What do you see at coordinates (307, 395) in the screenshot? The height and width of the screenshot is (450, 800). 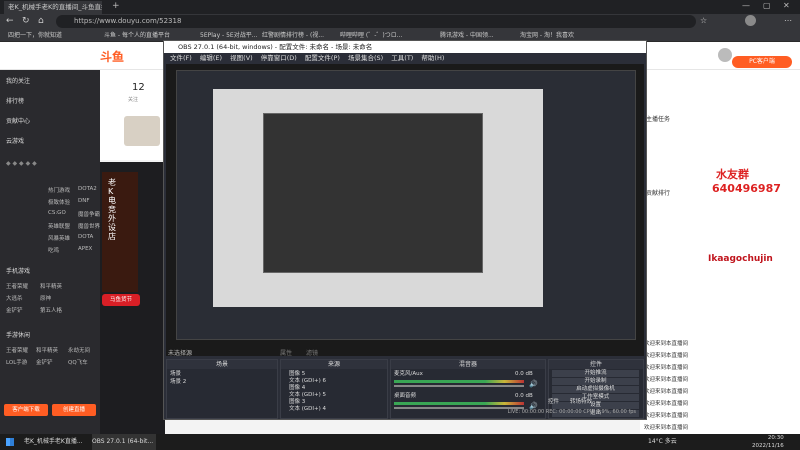 I see `source-item: 文本 (GDI+) 5` at bounding box center [307, 395].